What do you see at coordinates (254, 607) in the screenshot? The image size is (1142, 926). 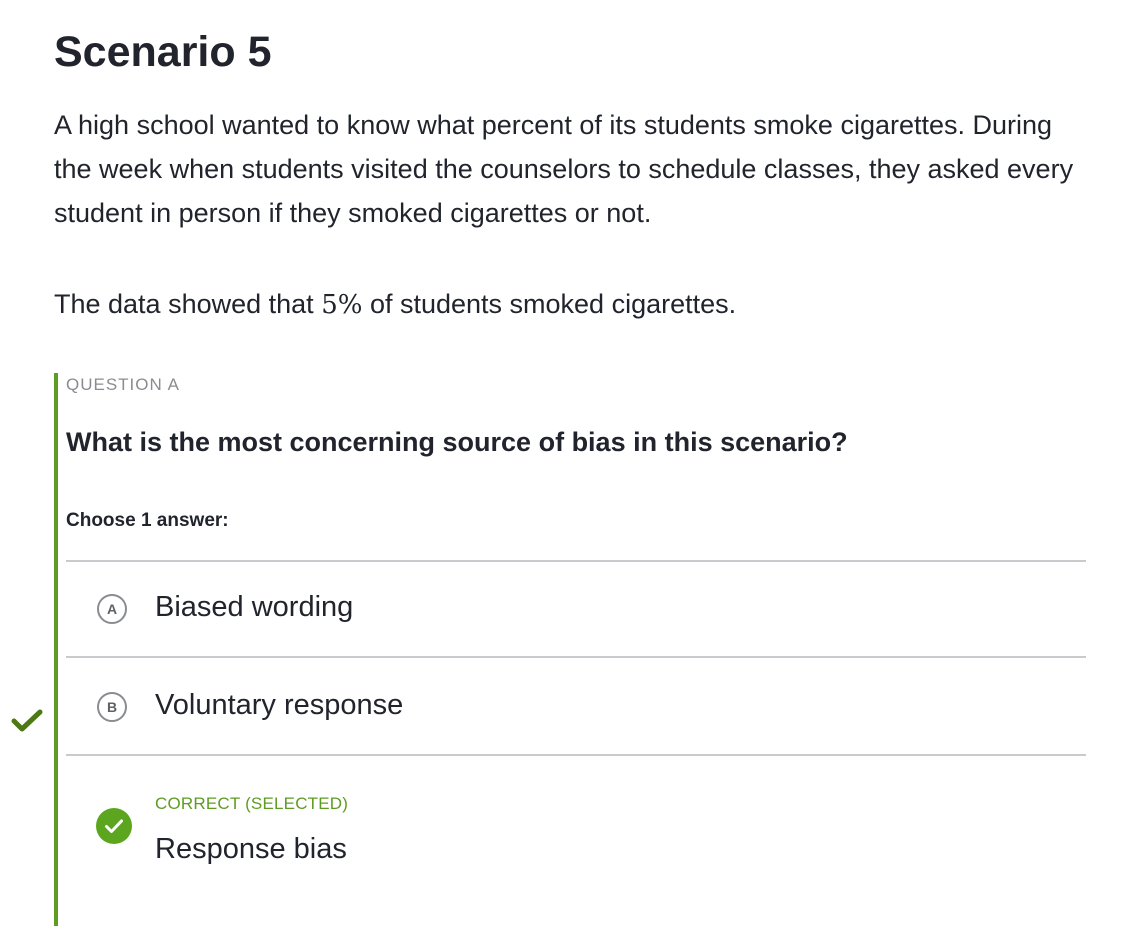 I see `choice-label-a: Biased wording` at bounding box center [254, 607].